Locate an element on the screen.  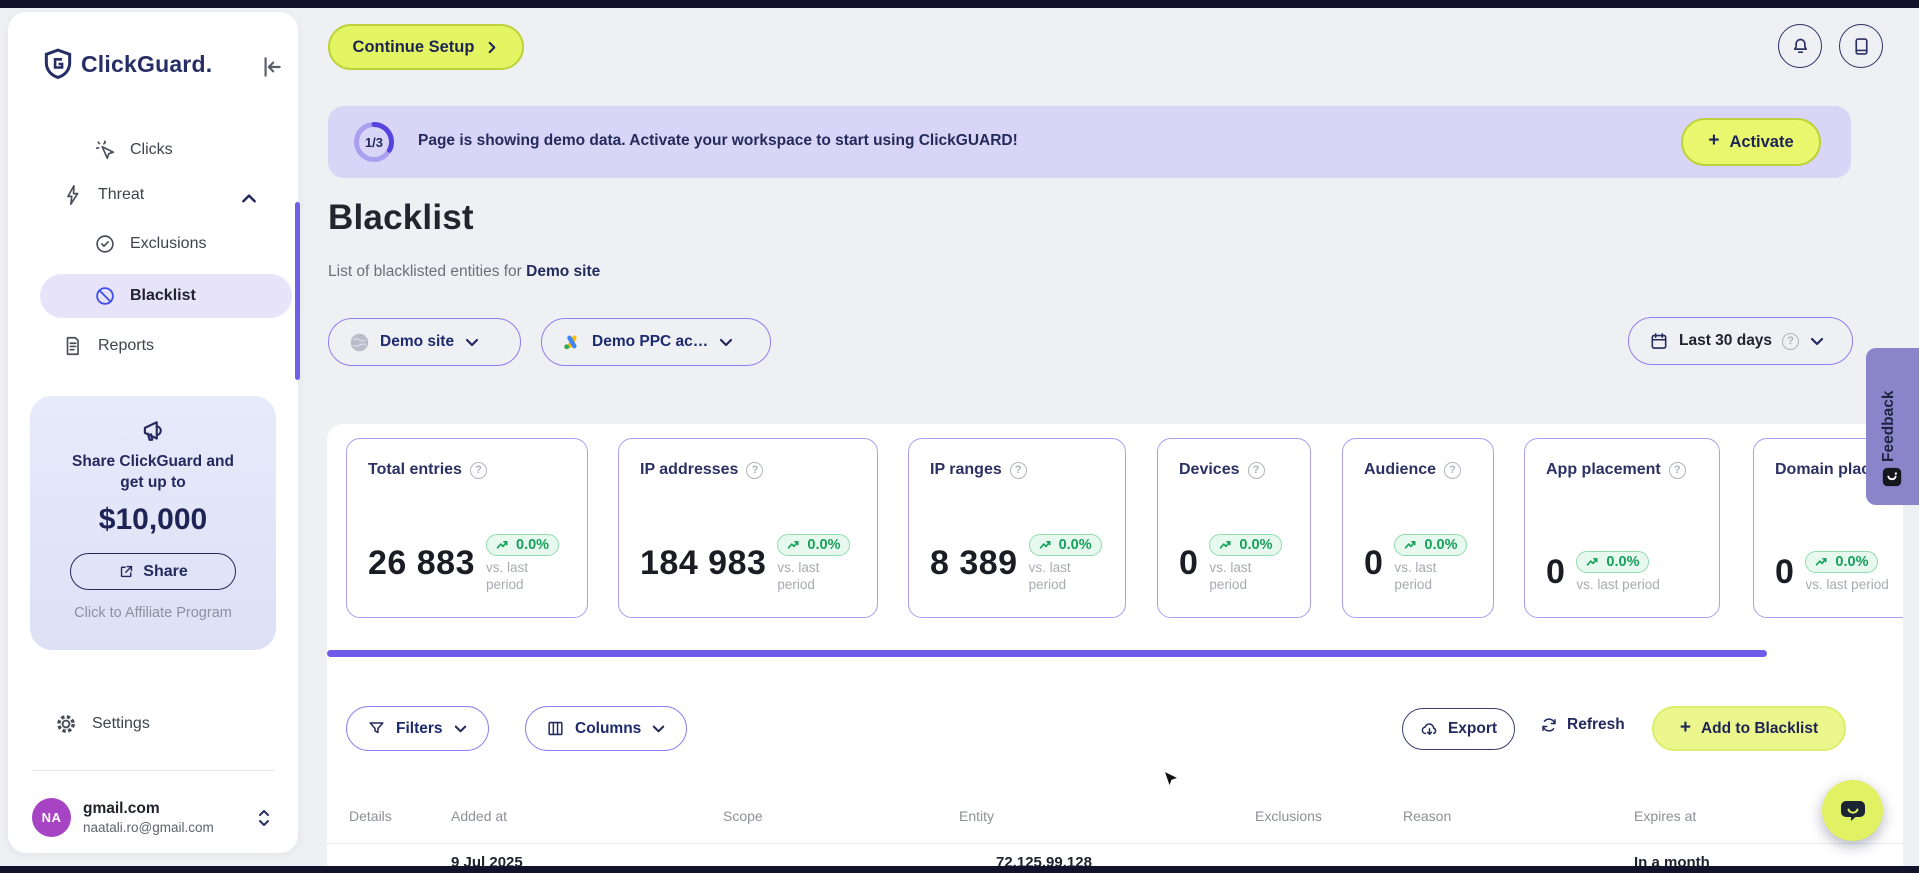
page-subtitle-site: Demo site is located at coordinates (563, 271).